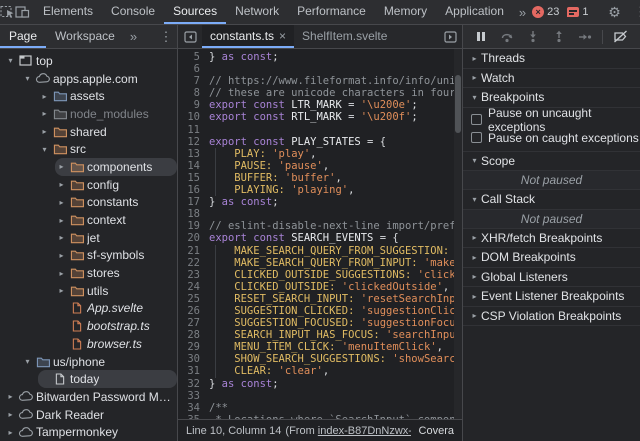 The image size is (640, 441). What do you see at coordinates (189, 166) in the screenshot?
I see `line-number: 14` at bounding box center [189, 166].